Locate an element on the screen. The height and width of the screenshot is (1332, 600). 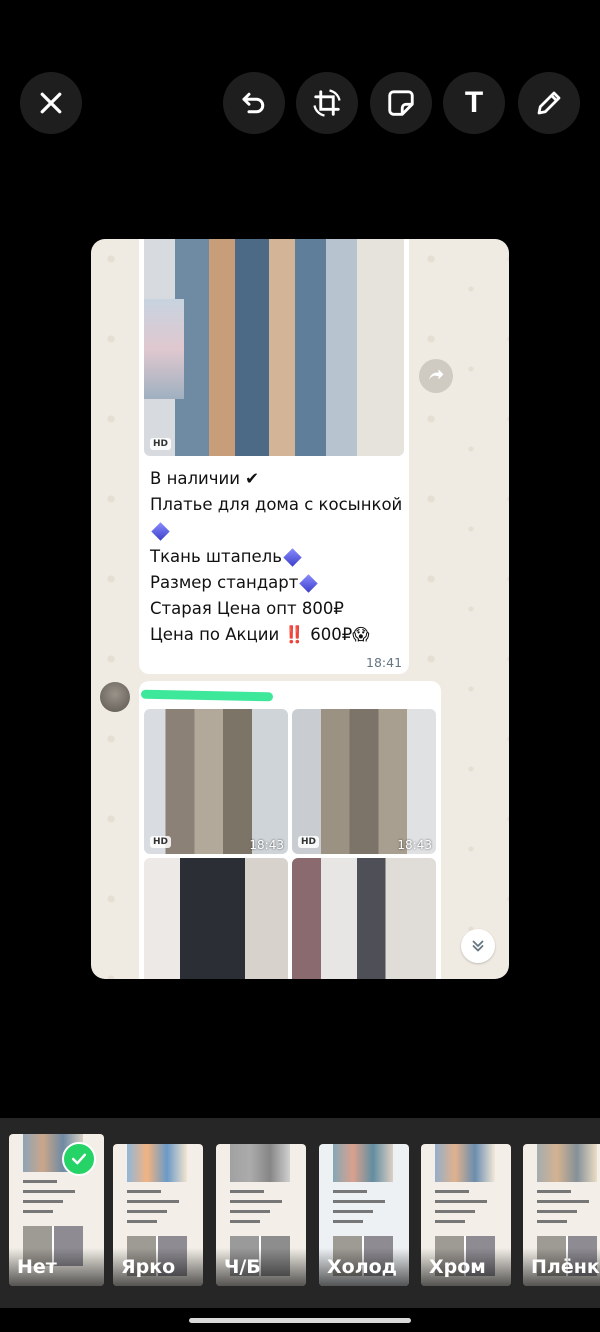
forward-icon is located at coordinates (436, 375).